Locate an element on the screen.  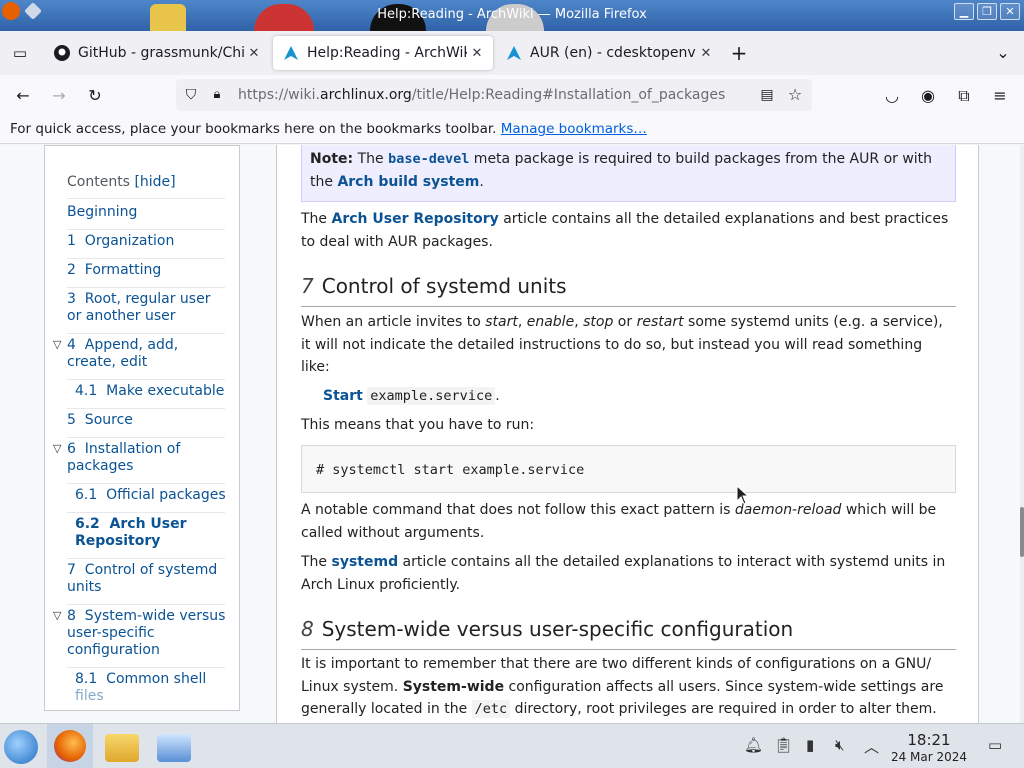
toc-item-make-executable: 4.1 Make executable is located at coordinates (149, 391).